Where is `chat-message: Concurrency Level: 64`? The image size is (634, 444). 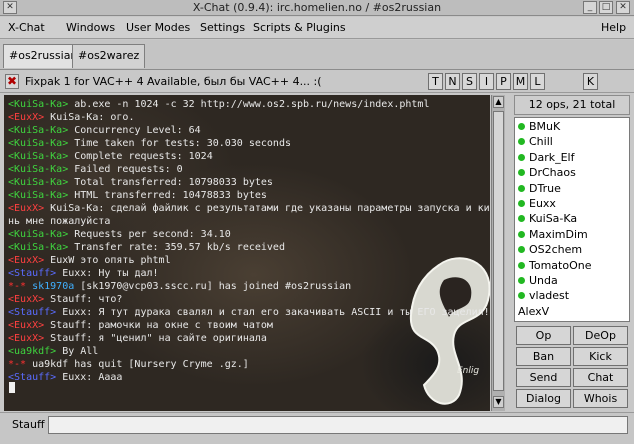
chat-message: Concurrency Level: 64 is located at coordinates (134, 130).